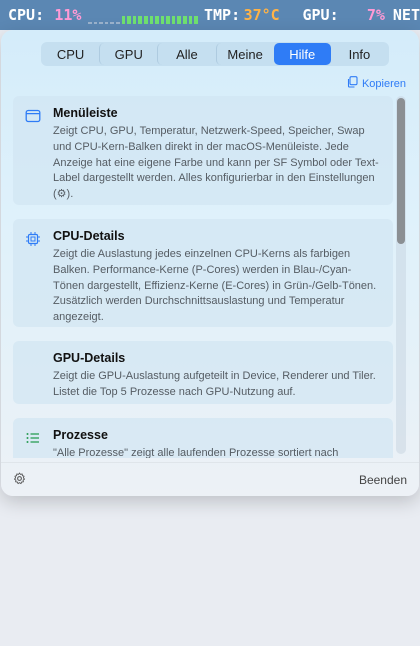 This screenshot has height=646, width=420. I want to click on list-icon, so click(33, 438).